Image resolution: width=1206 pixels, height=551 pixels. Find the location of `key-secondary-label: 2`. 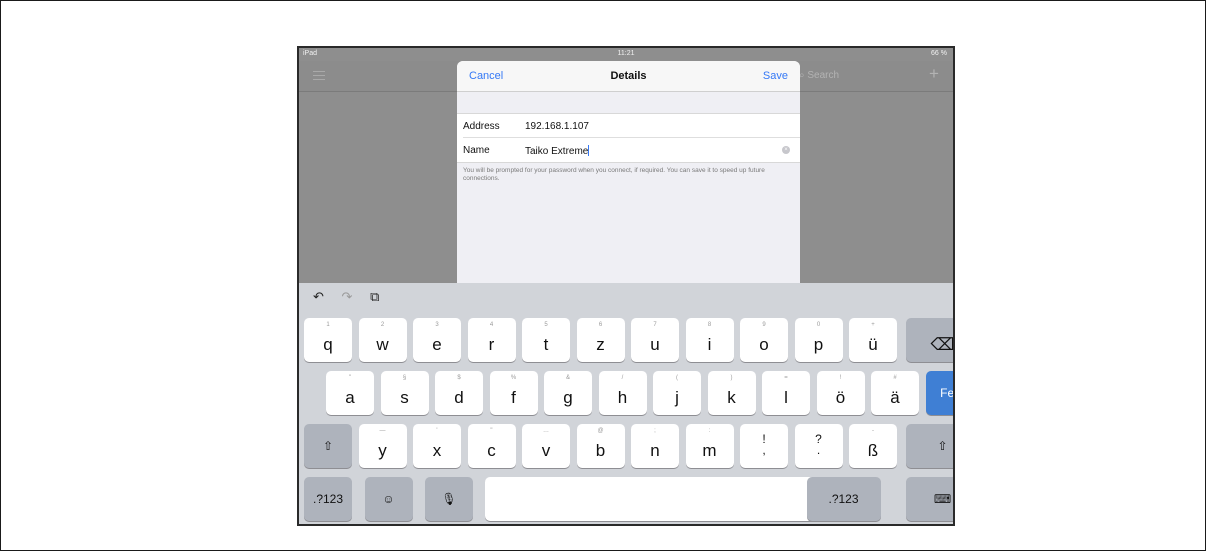

key-secondary-label: 2 is located at coordinates (382, 325).